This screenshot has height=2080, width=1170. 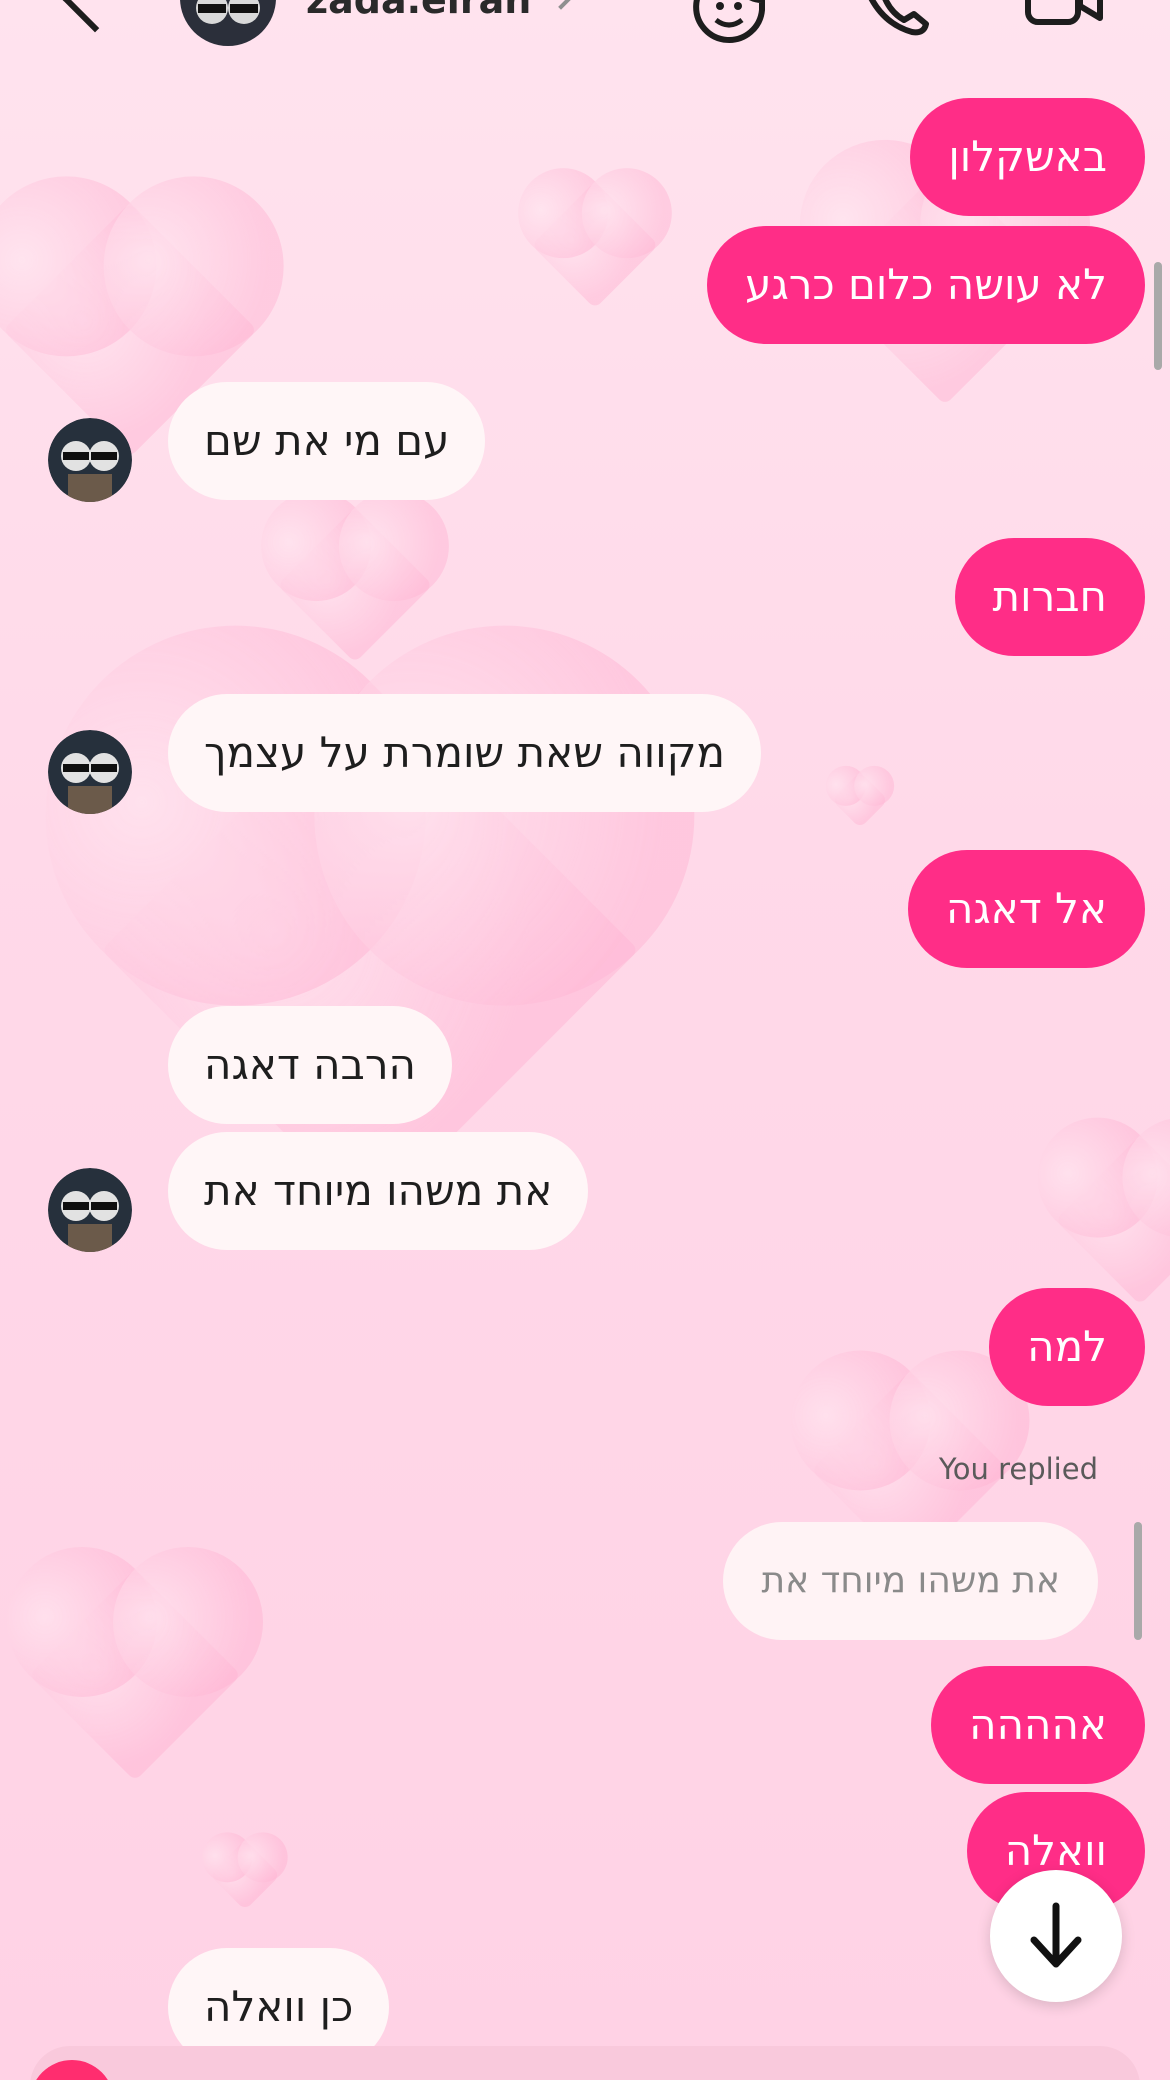 What do you see at coordinates (926, 285) in the screenshot?
I see `outgoing-message: לא עושה כלום כרגע` at bounding box center [926, 285].